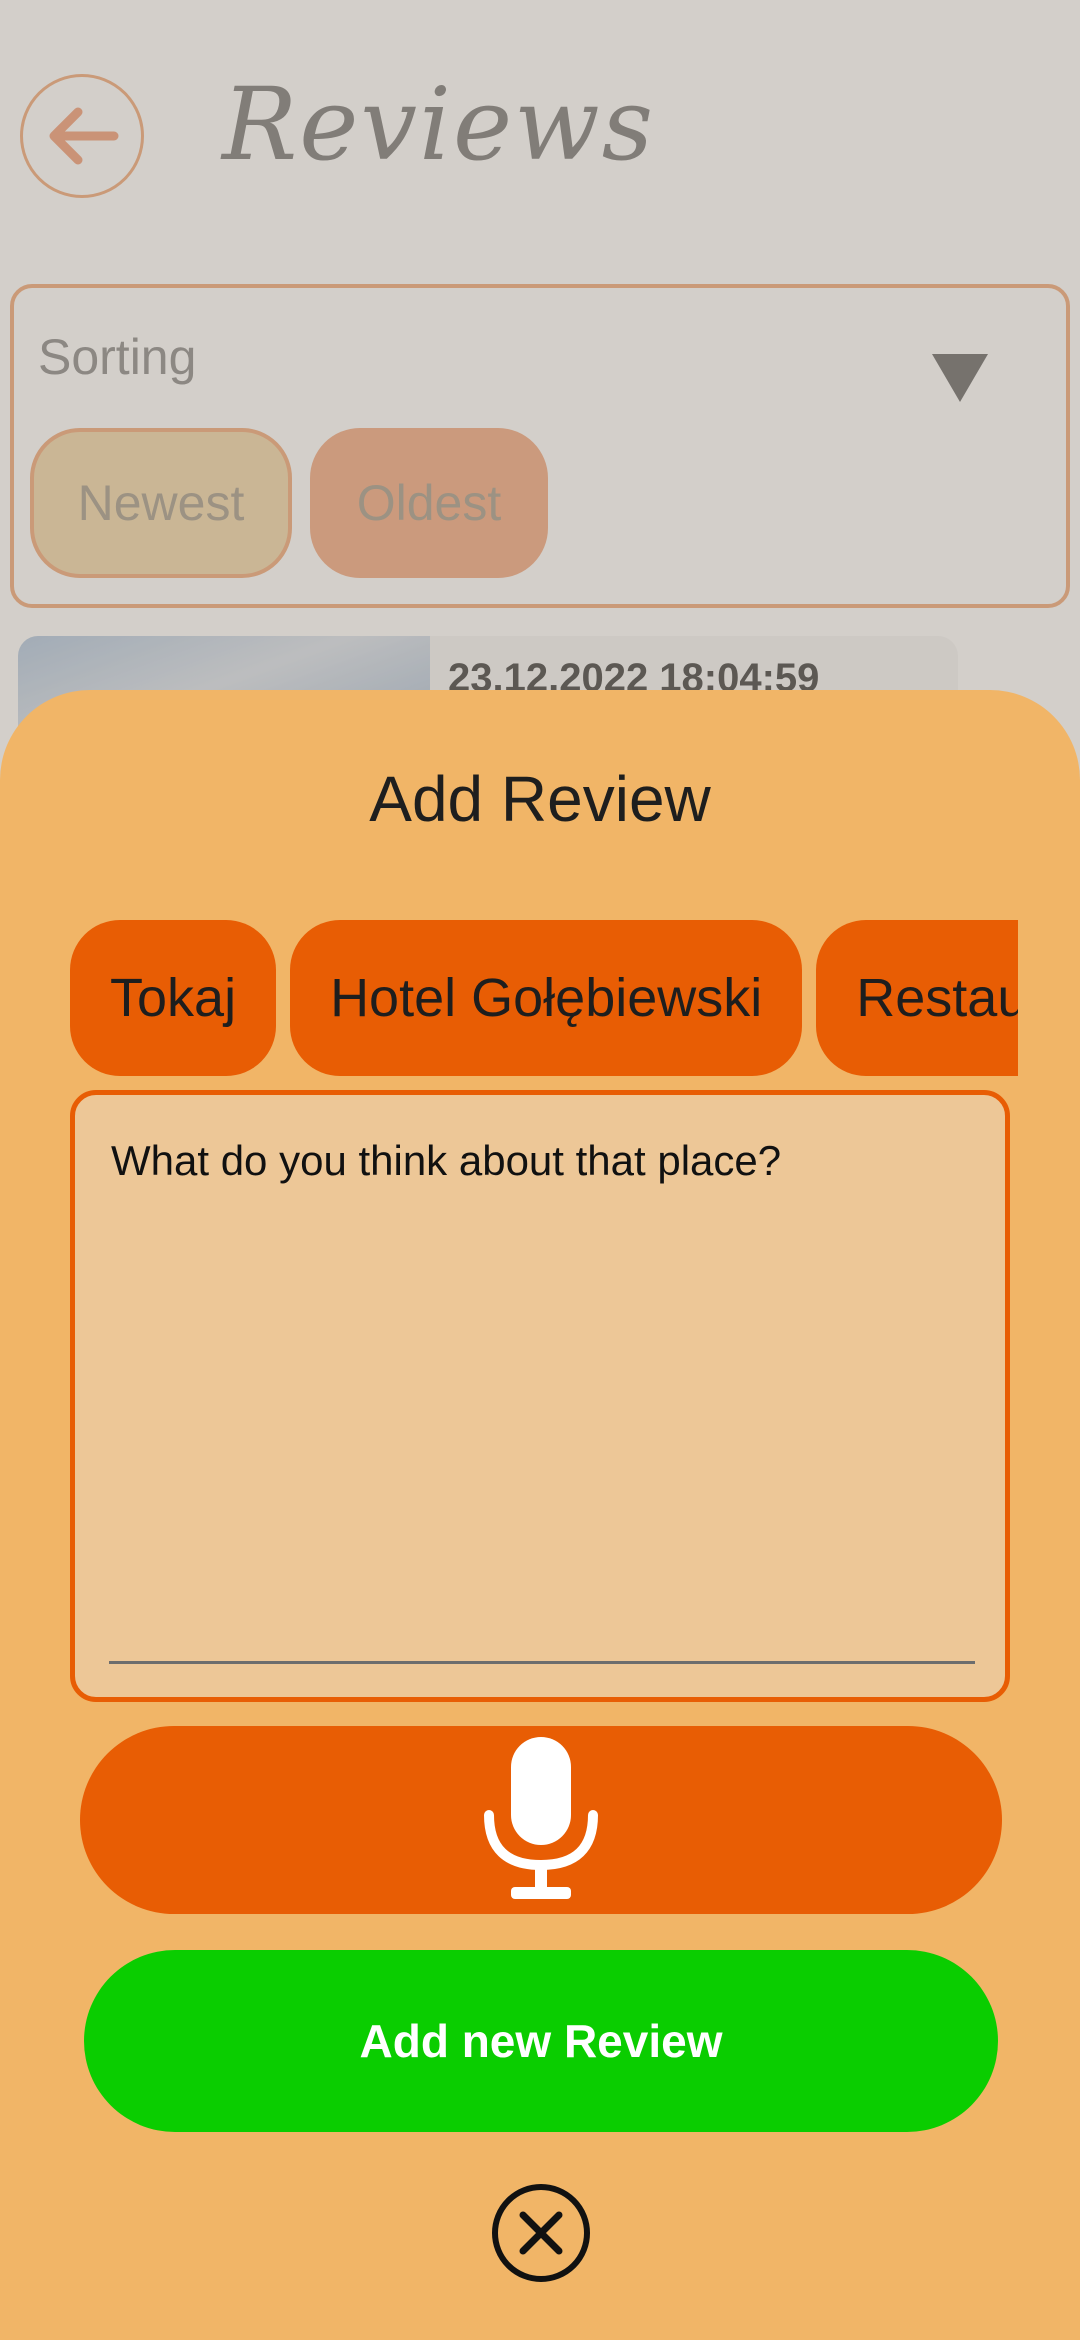 This screenshot has height=2340, width=1080. I want to click on input-underline, so click(542, 1662).